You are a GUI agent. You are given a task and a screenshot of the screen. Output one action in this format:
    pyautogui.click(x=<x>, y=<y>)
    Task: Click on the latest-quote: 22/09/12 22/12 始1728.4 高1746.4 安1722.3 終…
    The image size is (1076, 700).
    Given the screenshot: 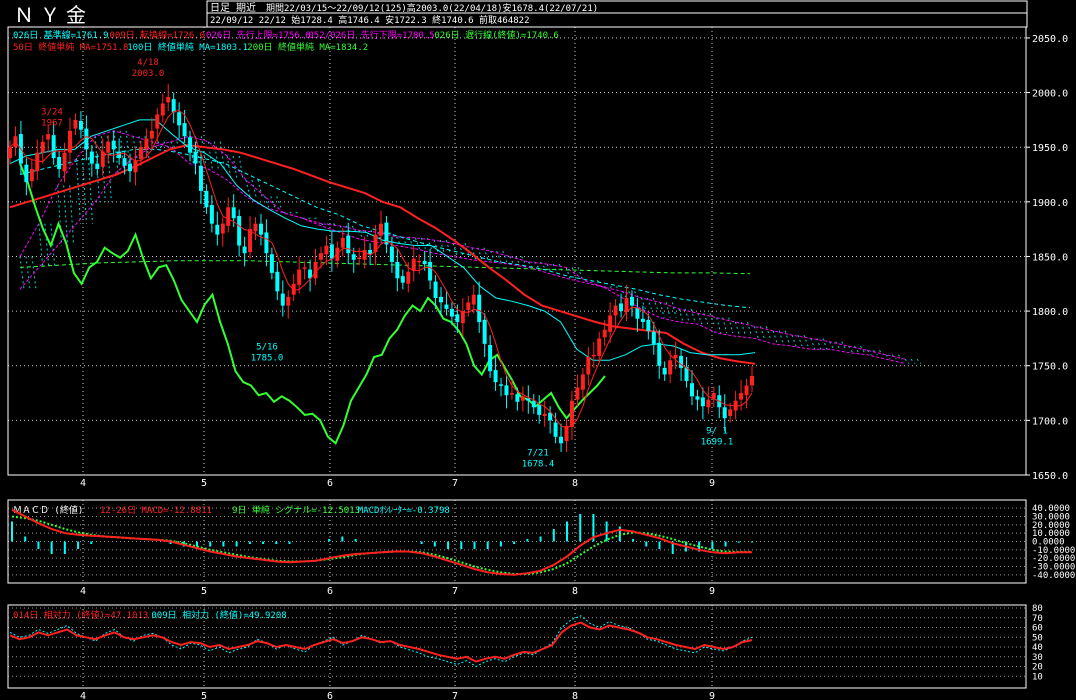 What is the action you would take?
    pyautogui.click(x=370, y=20)
    